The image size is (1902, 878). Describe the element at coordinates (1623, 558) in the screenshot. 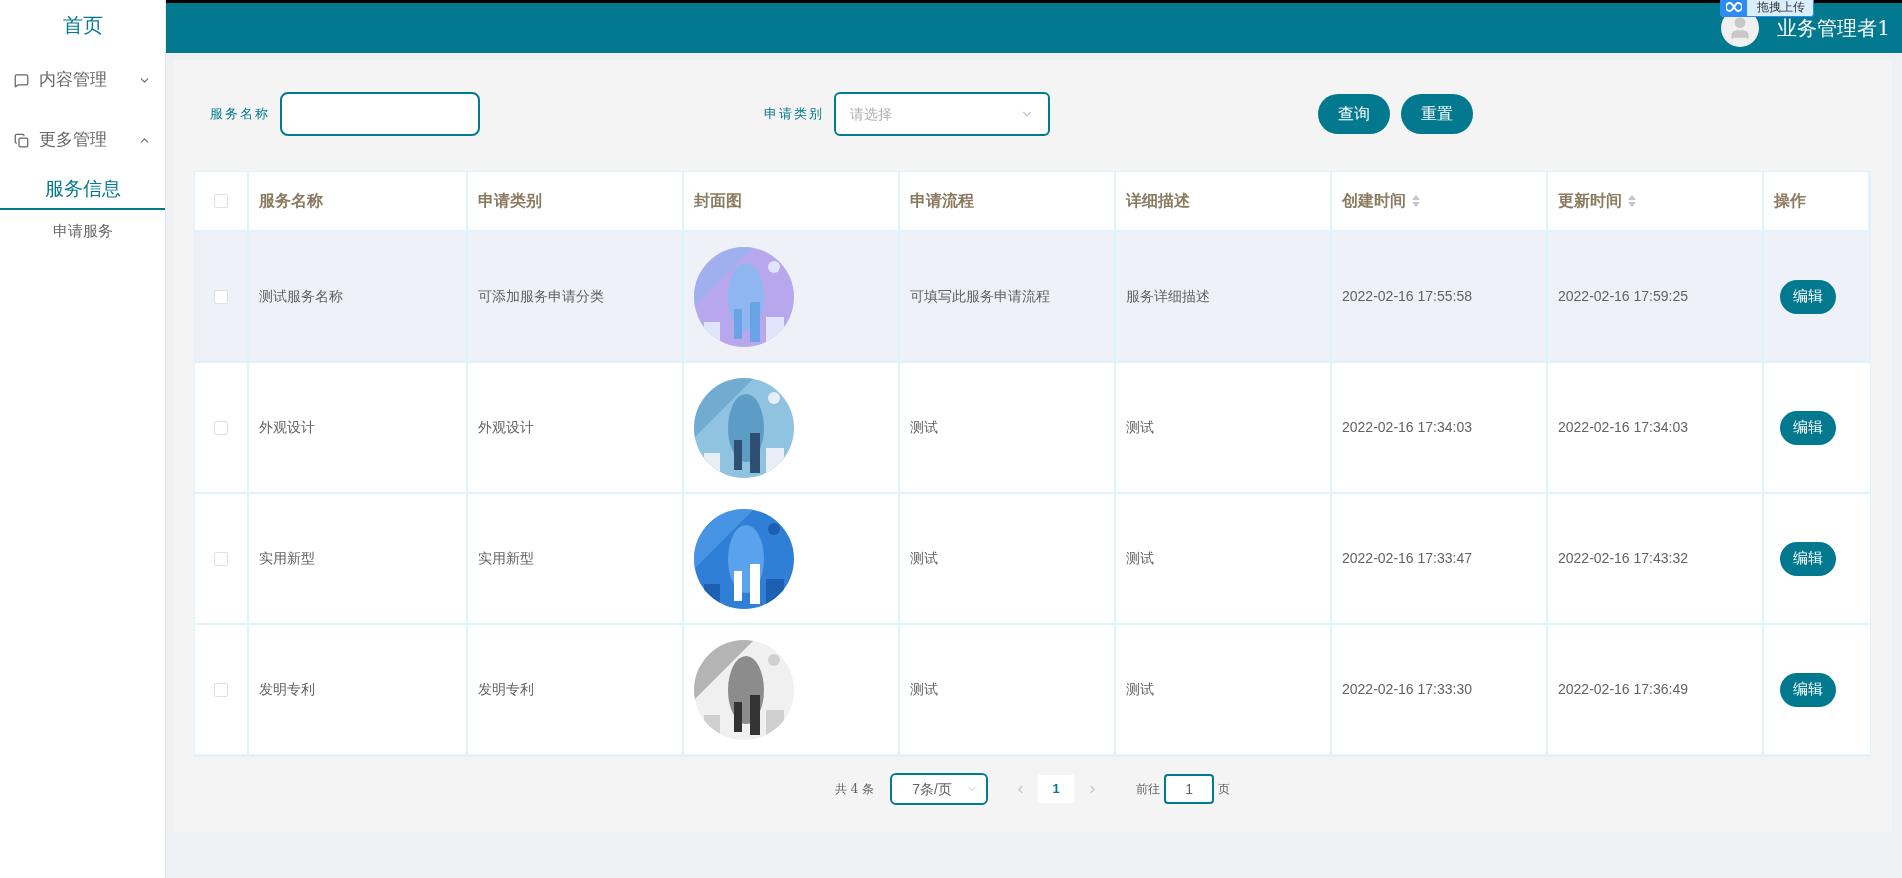

I see `table-cell-text: 2022-02-16 17:43:32` at that location.